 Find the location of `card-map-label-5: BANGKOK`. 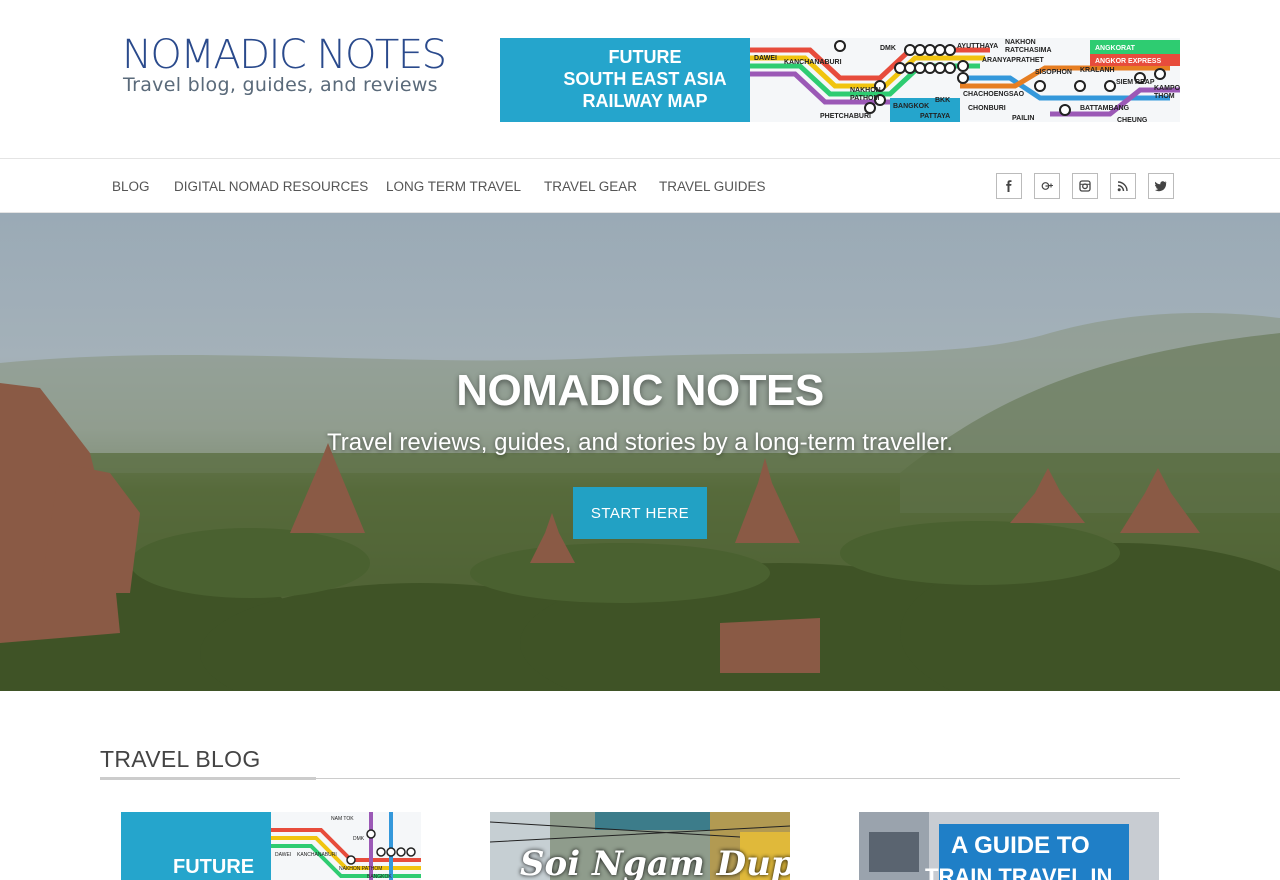

card-map-label-5: BANGKOK is located at coordinates (379, 877).